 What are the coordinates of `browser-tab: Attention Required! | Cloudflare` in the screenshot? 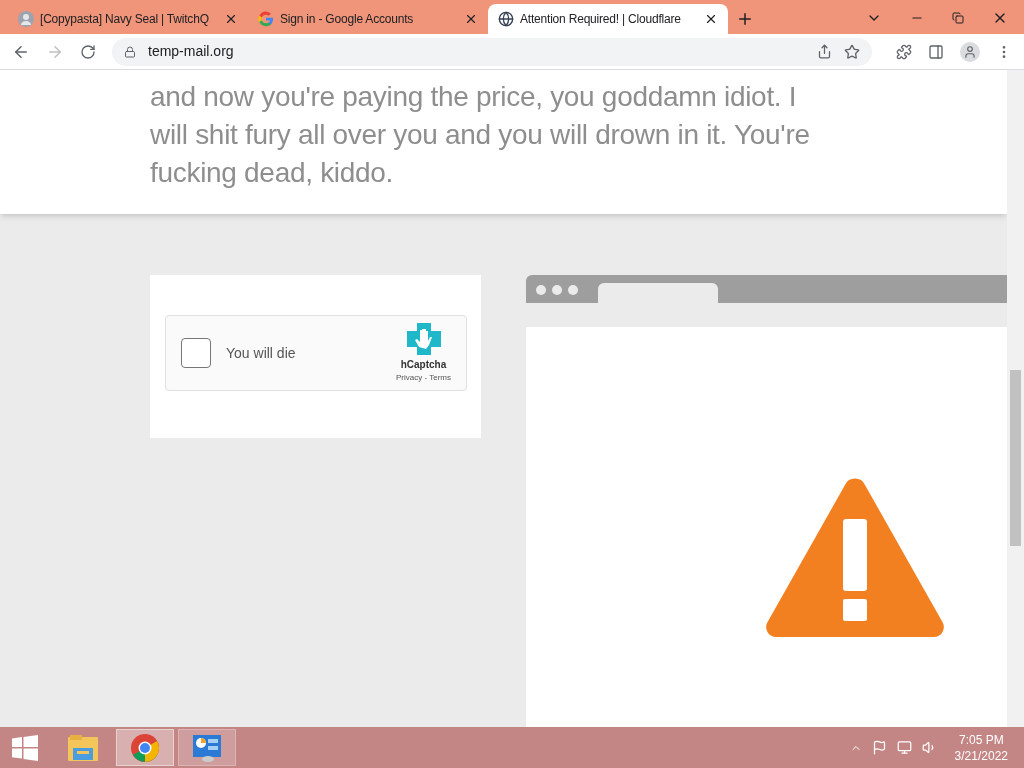 It's located at (608, 19).